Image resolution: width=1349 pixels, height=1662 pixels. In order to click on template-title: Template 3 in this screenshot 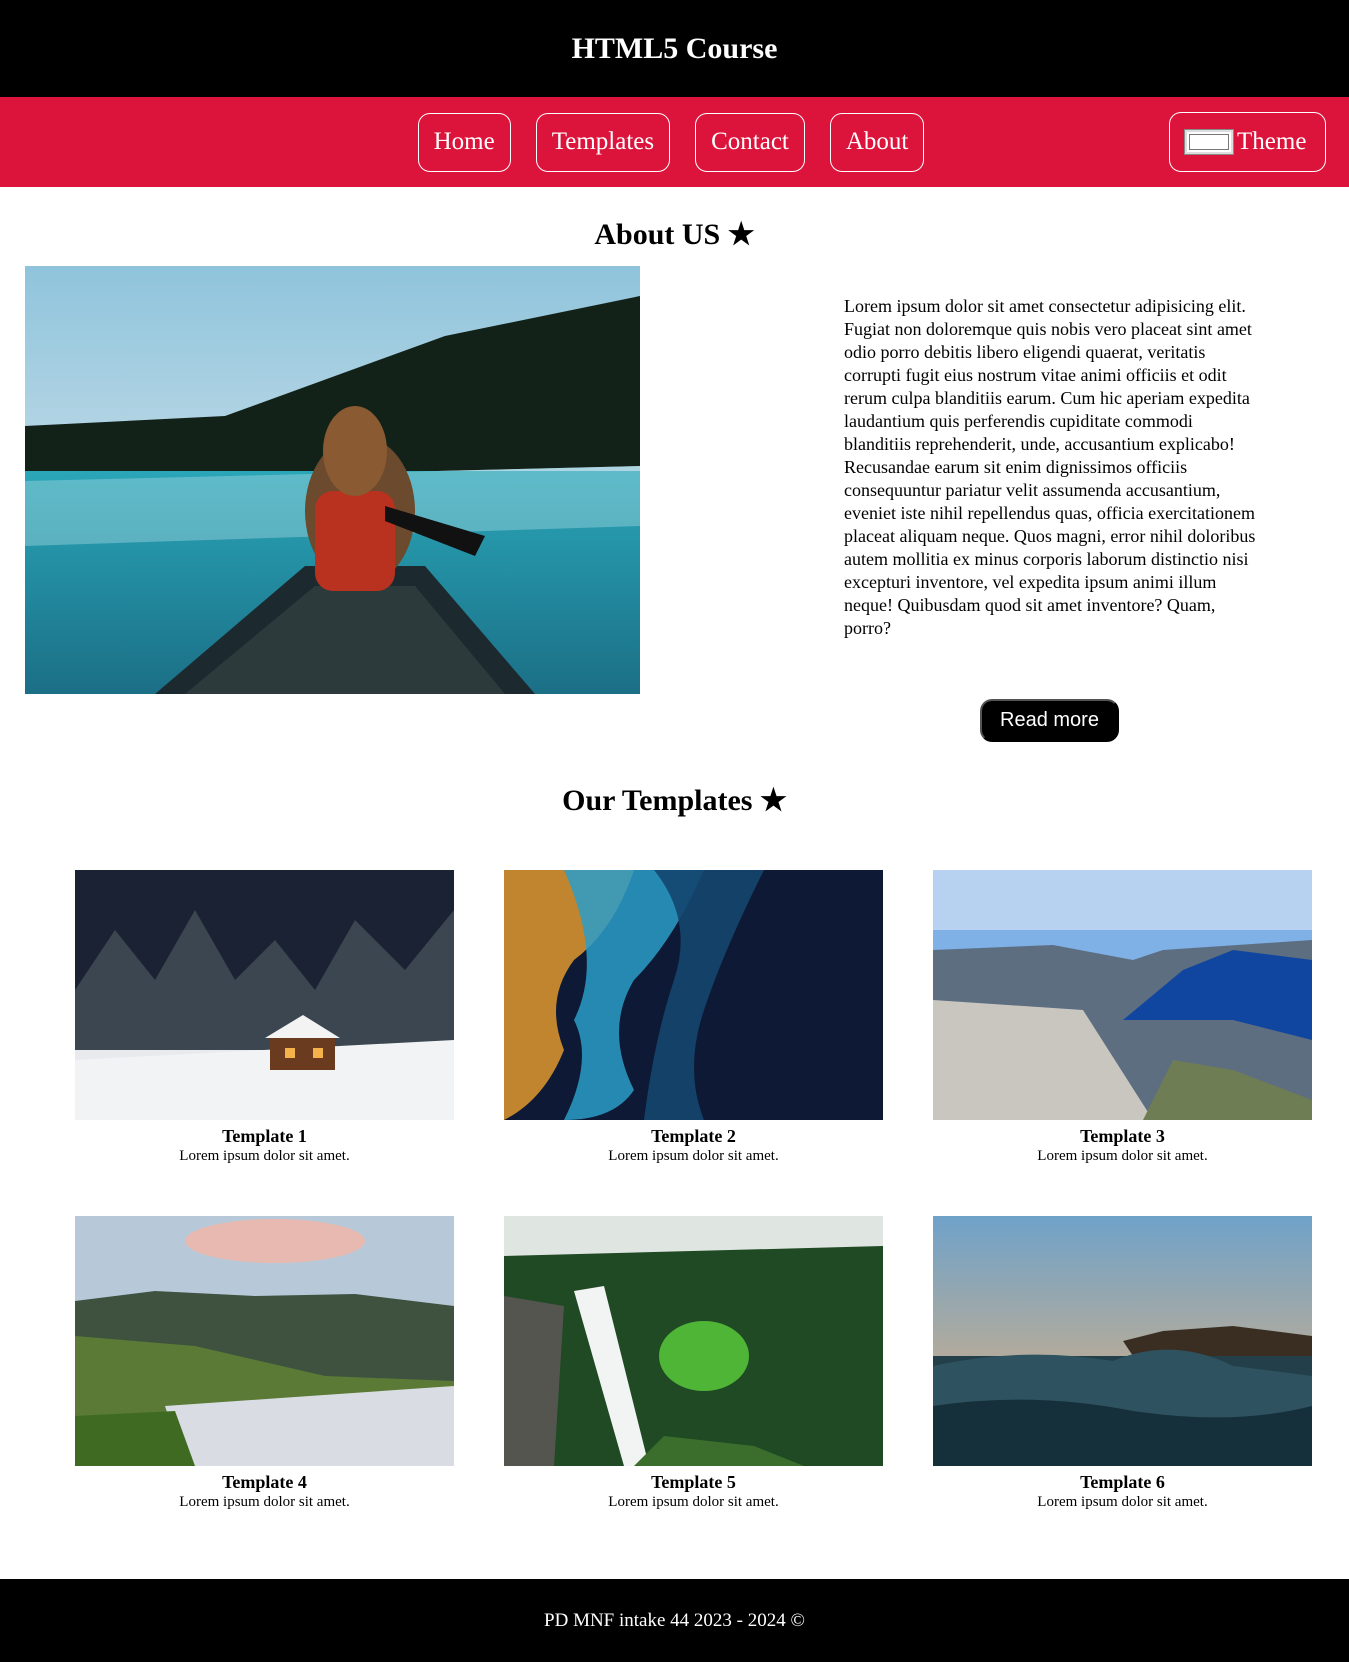, I will do `click(1122, 1136)`.